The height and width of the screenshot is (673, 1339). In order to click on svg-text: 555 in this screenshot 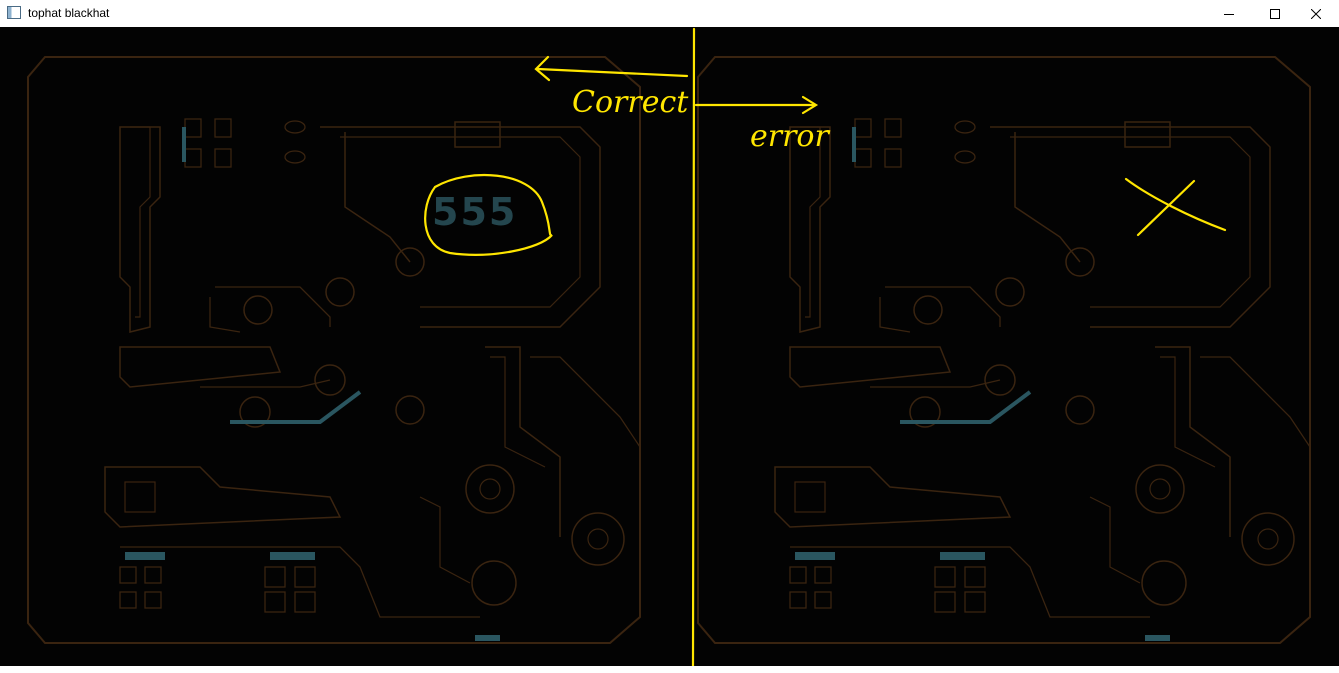, I will do `click(474, 212)`.